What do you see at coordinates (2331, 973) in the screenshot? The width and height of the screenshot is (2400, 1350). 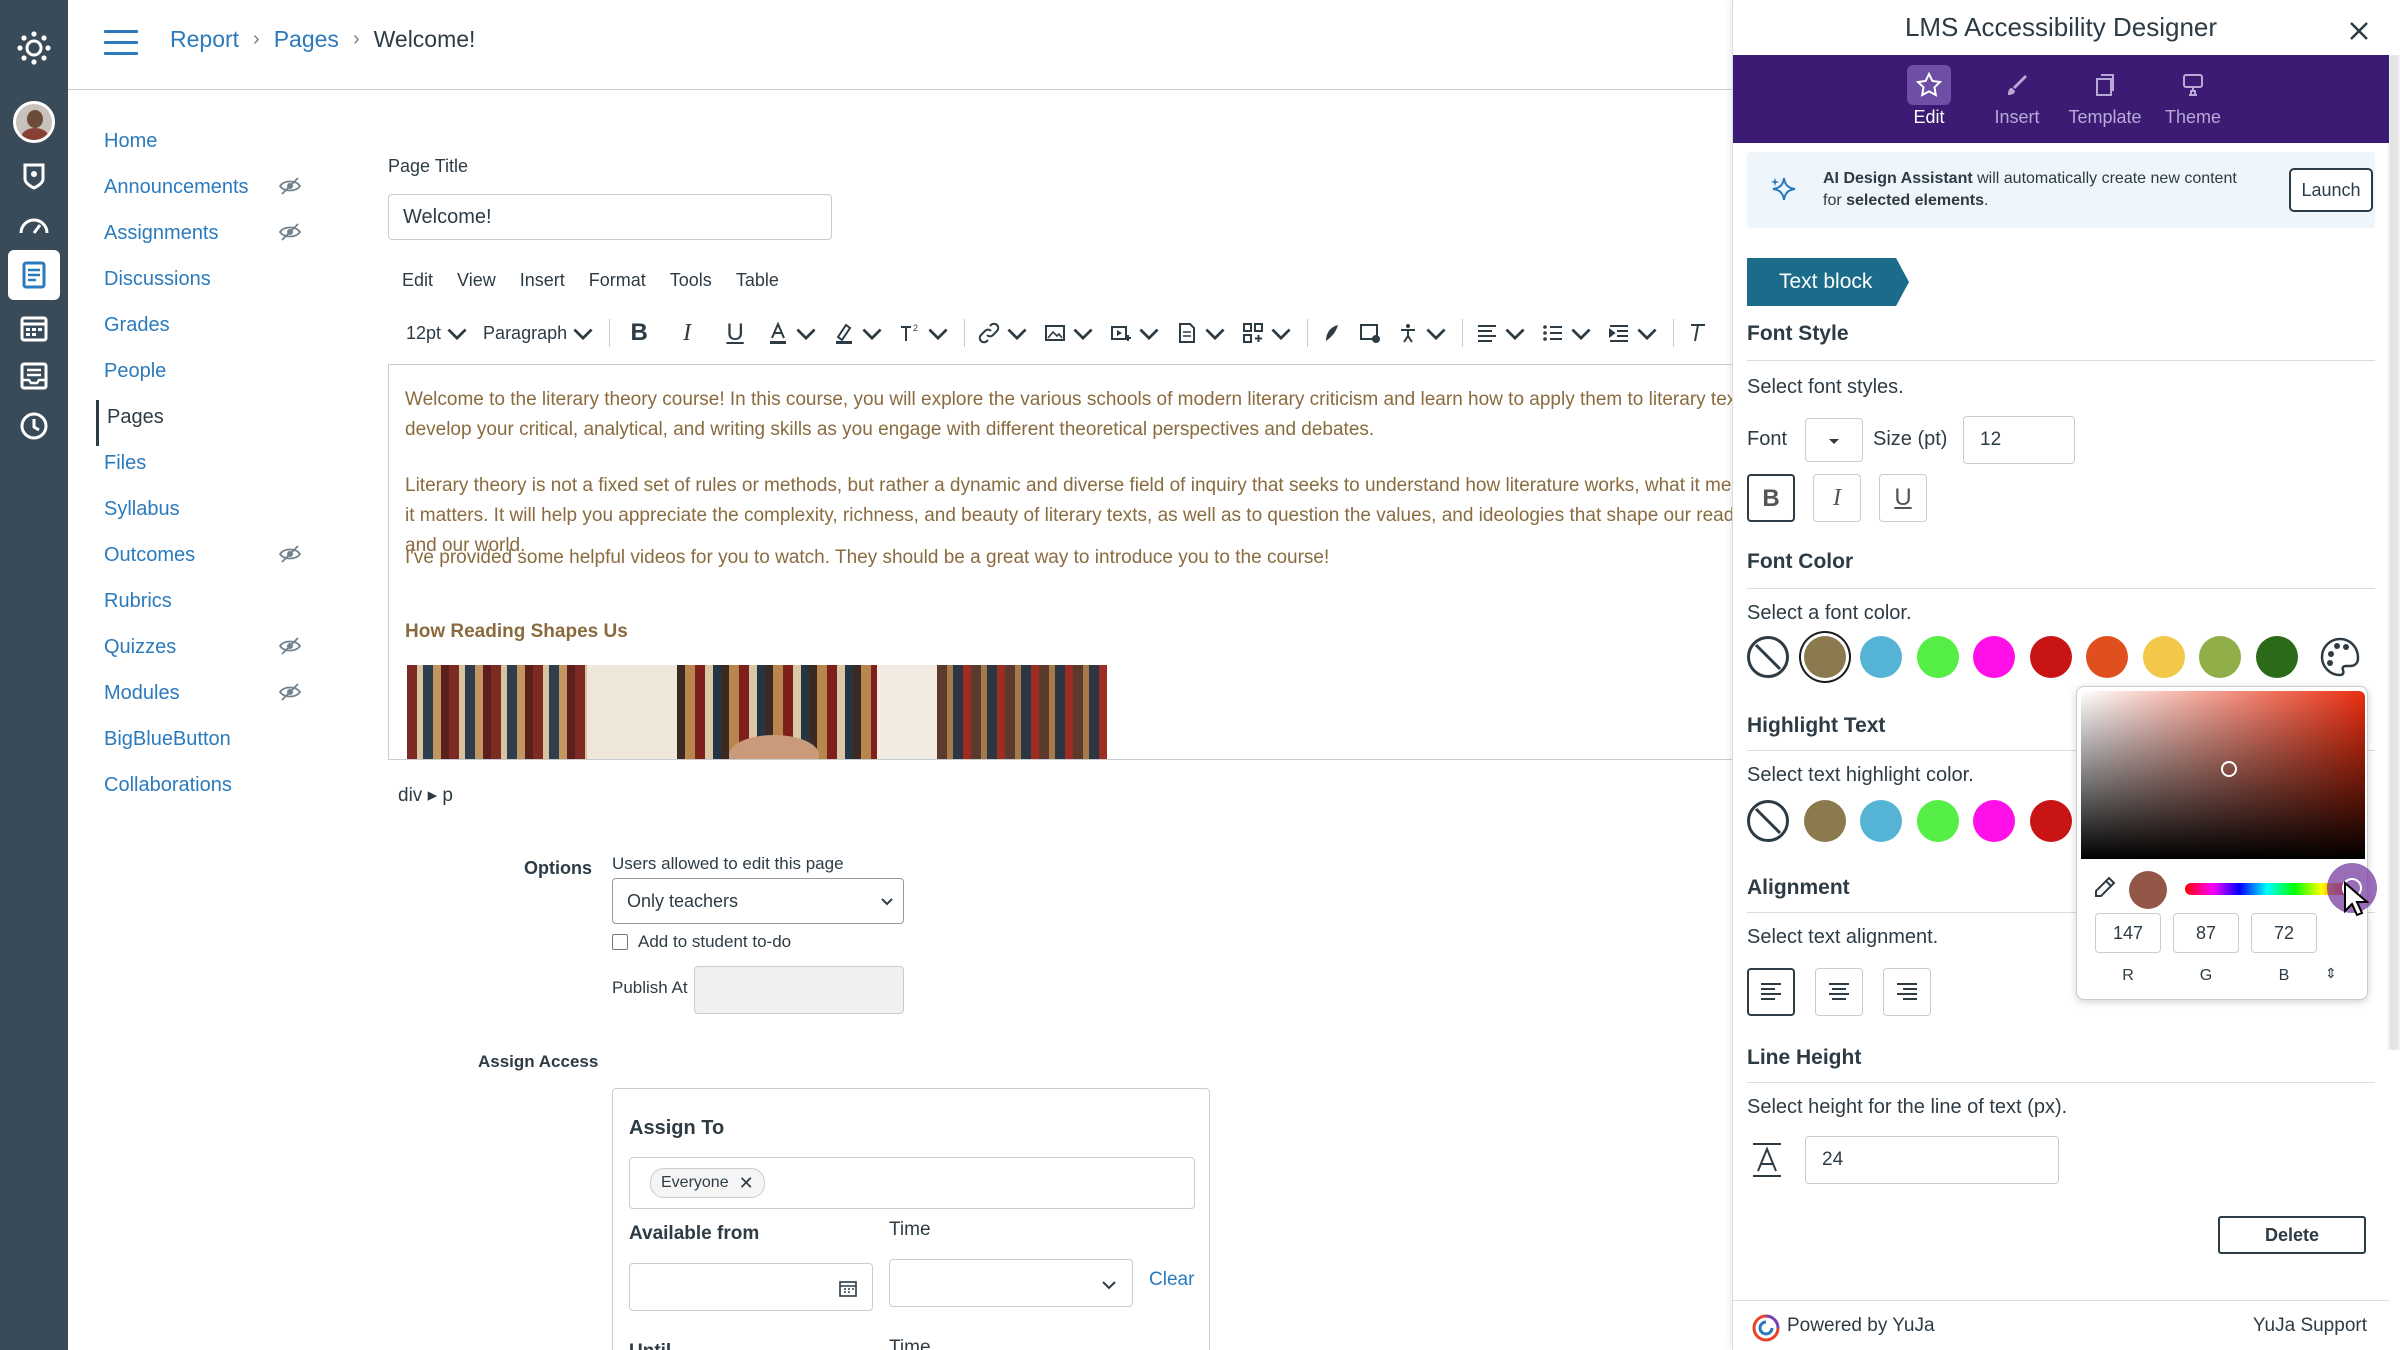 I see `color-mode-toggle-icon: ⇕` at bounding box center [2331, 973].